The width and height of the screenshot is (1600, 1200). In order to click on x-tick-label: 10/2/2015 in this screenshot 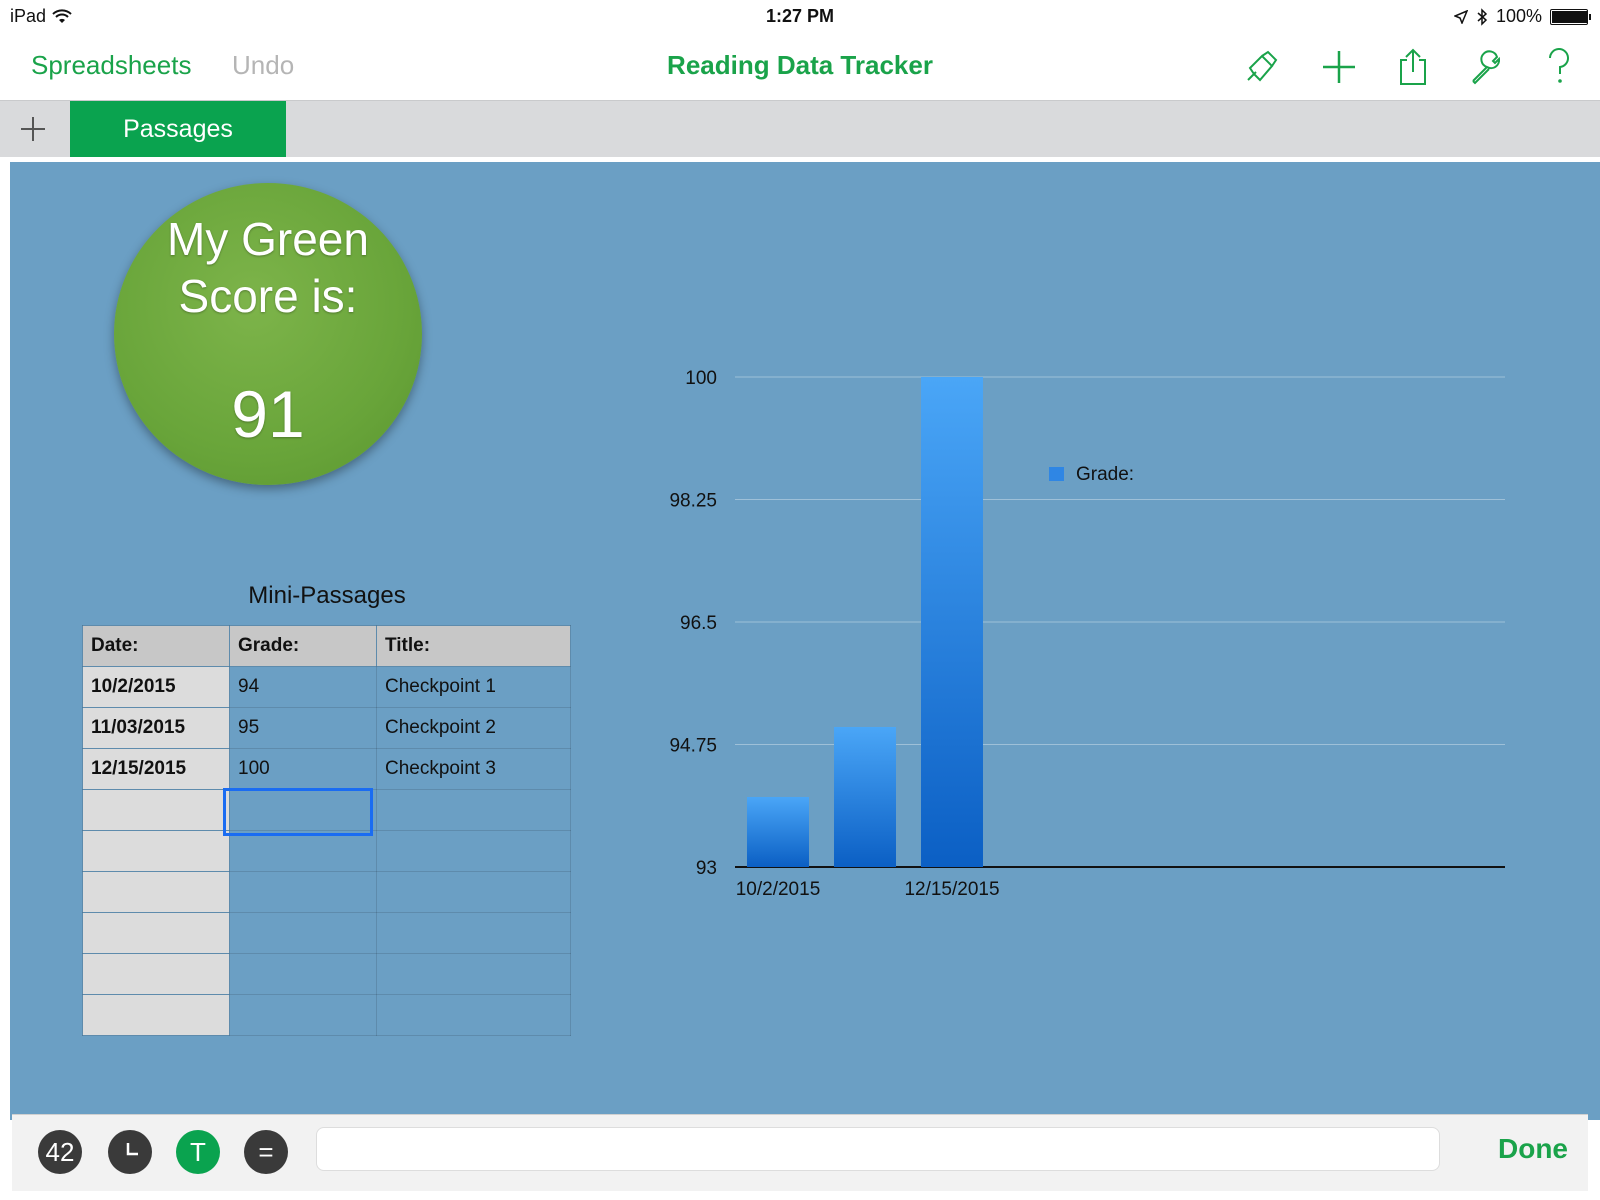, I will do `click(778, 889)`.